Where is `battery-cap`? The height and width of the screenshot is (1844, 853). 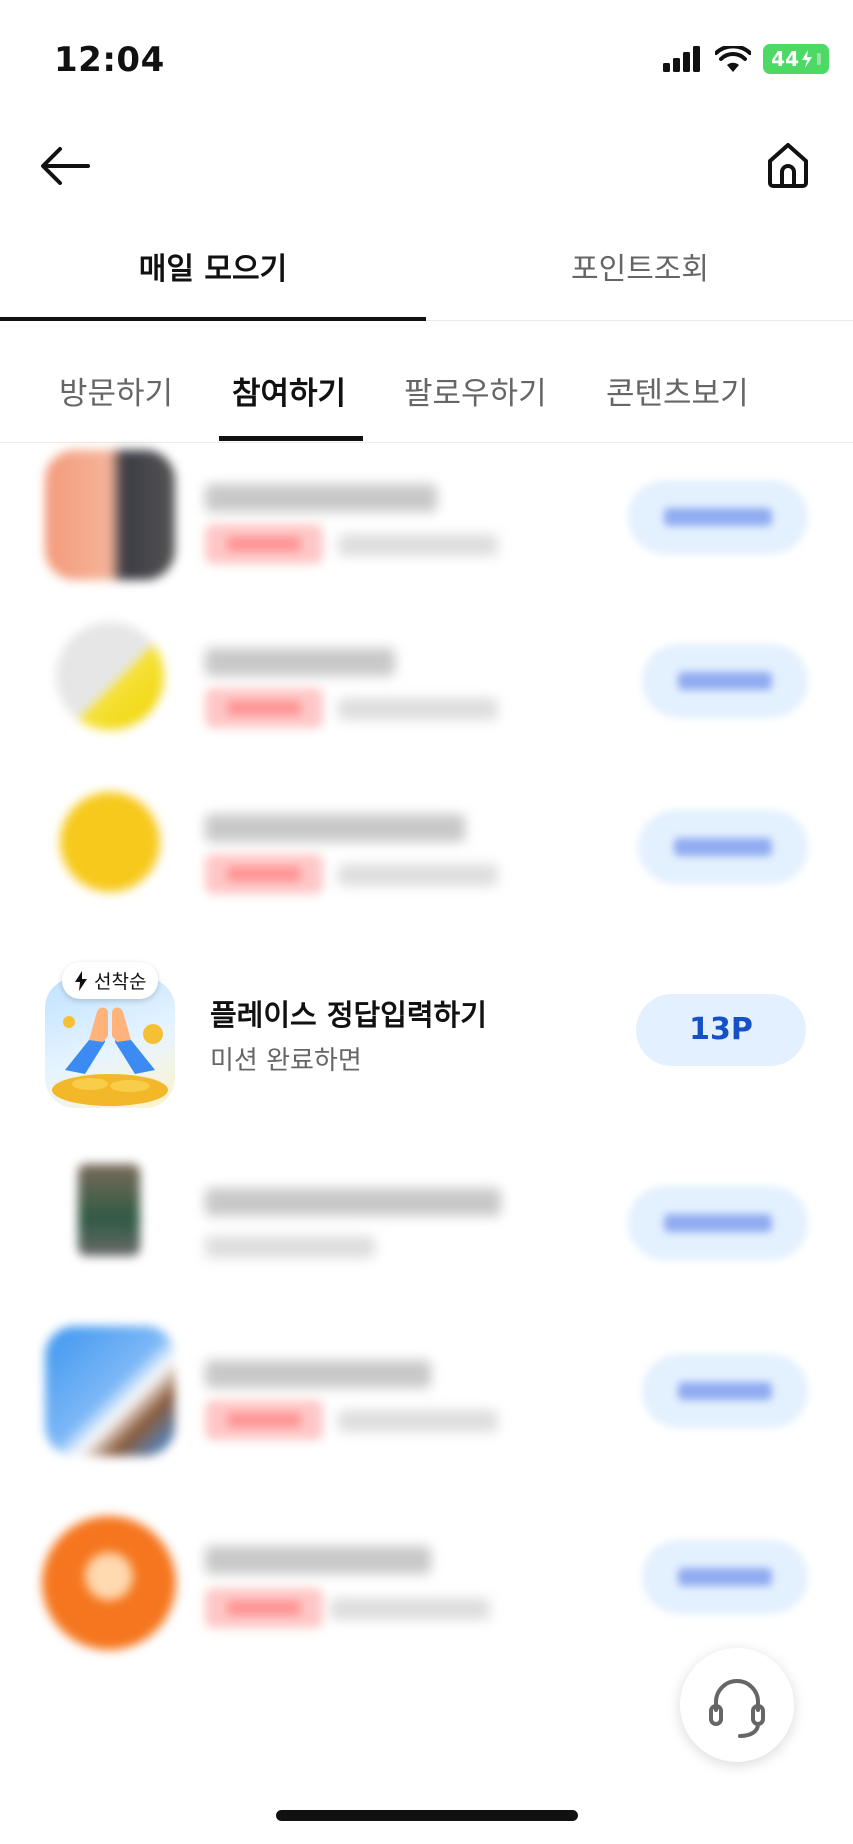 battery-cap is located at coordinates (819, 59).